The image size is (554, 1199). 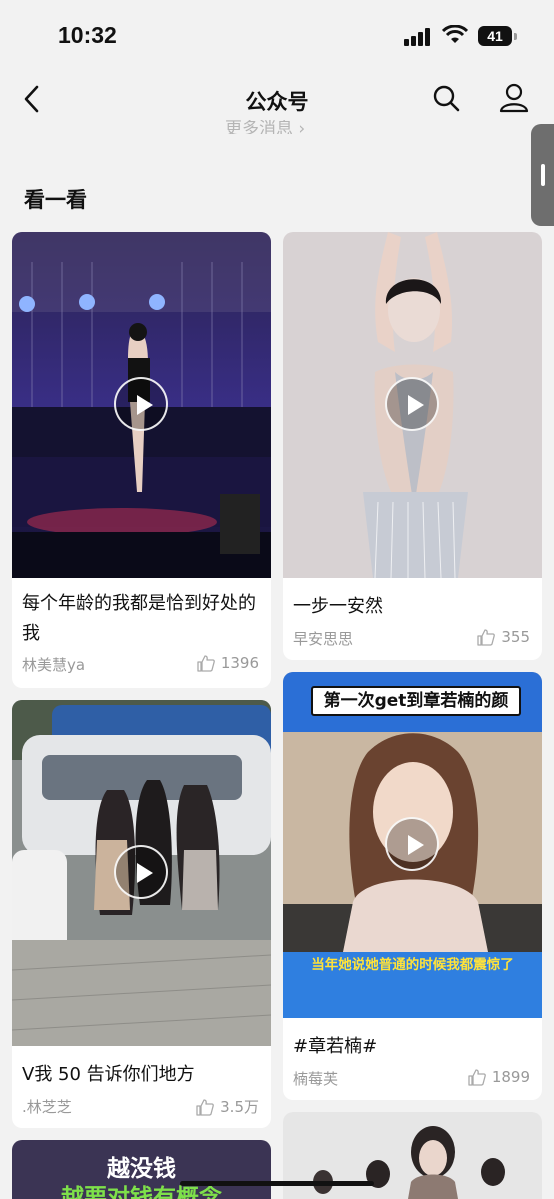 I want to click on card-author: .林芝芝, so click(x=47, y=1107).